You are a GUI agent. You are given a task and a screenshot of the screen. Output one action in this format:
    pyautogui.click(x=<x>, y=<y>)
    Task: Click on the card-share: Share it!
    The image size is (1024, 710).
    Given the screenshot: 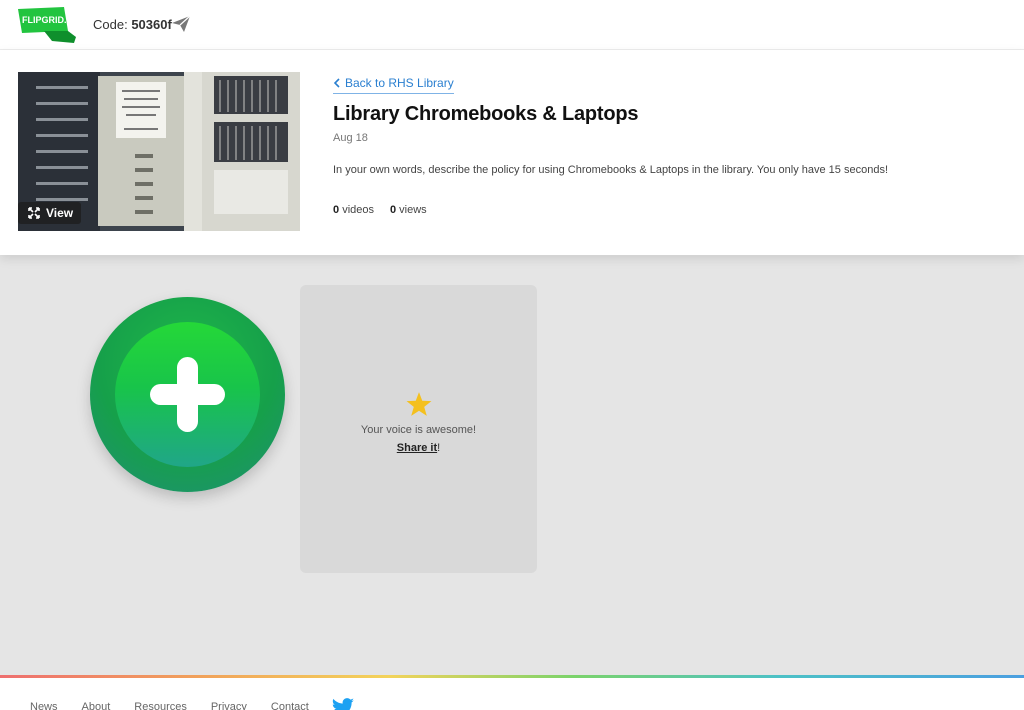 What is the action you would take?
    pyautogui.click(x=418, y=448)
    